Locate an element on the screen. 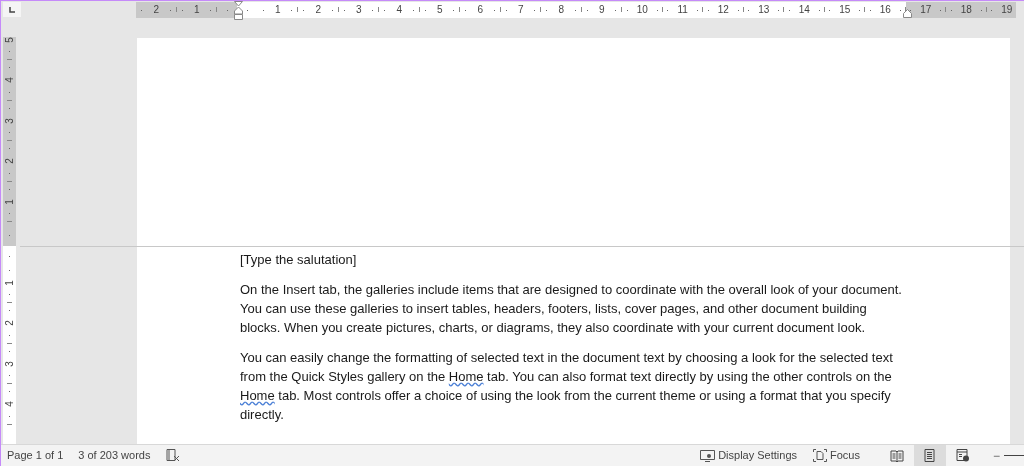  left-tab-icon is located at coordinates (12, 9).